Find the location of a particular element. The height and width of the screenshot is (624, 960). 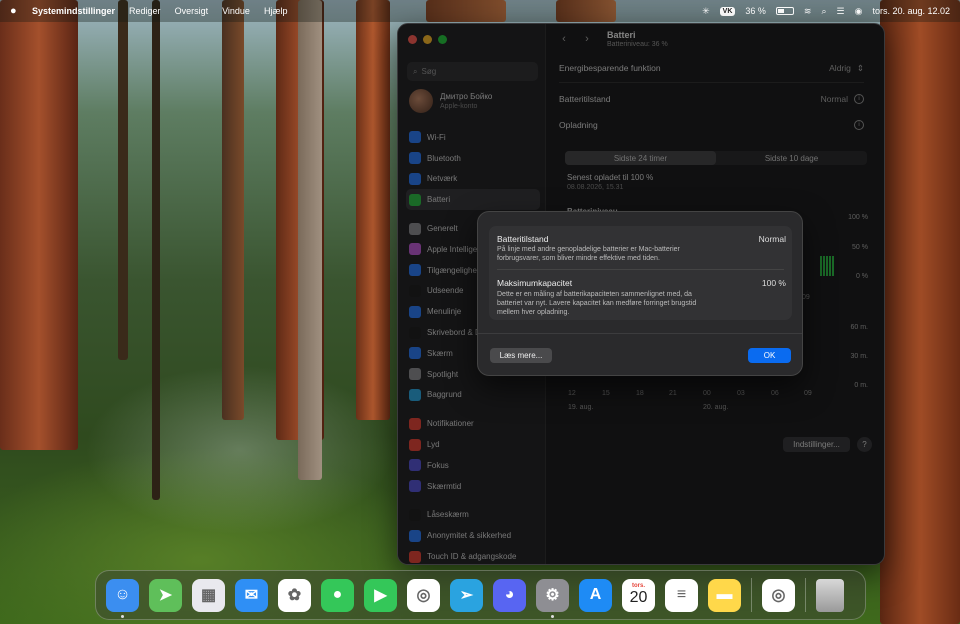

control-center-icon: ☰ is located at coordinates (841, 11).